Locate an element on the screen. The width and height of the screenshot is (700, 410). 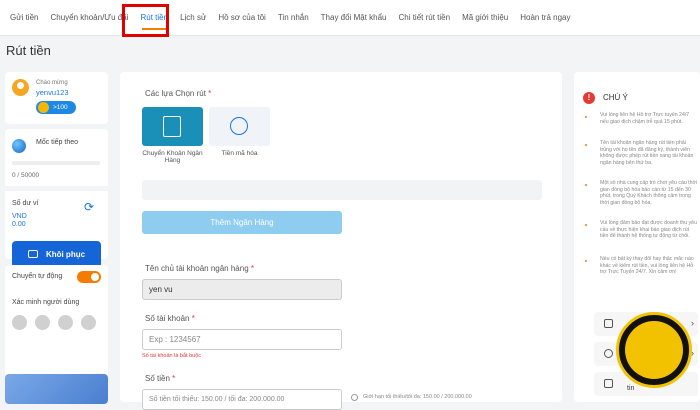
refresh-icon: ⟳ is located at coordinates (89, 207).